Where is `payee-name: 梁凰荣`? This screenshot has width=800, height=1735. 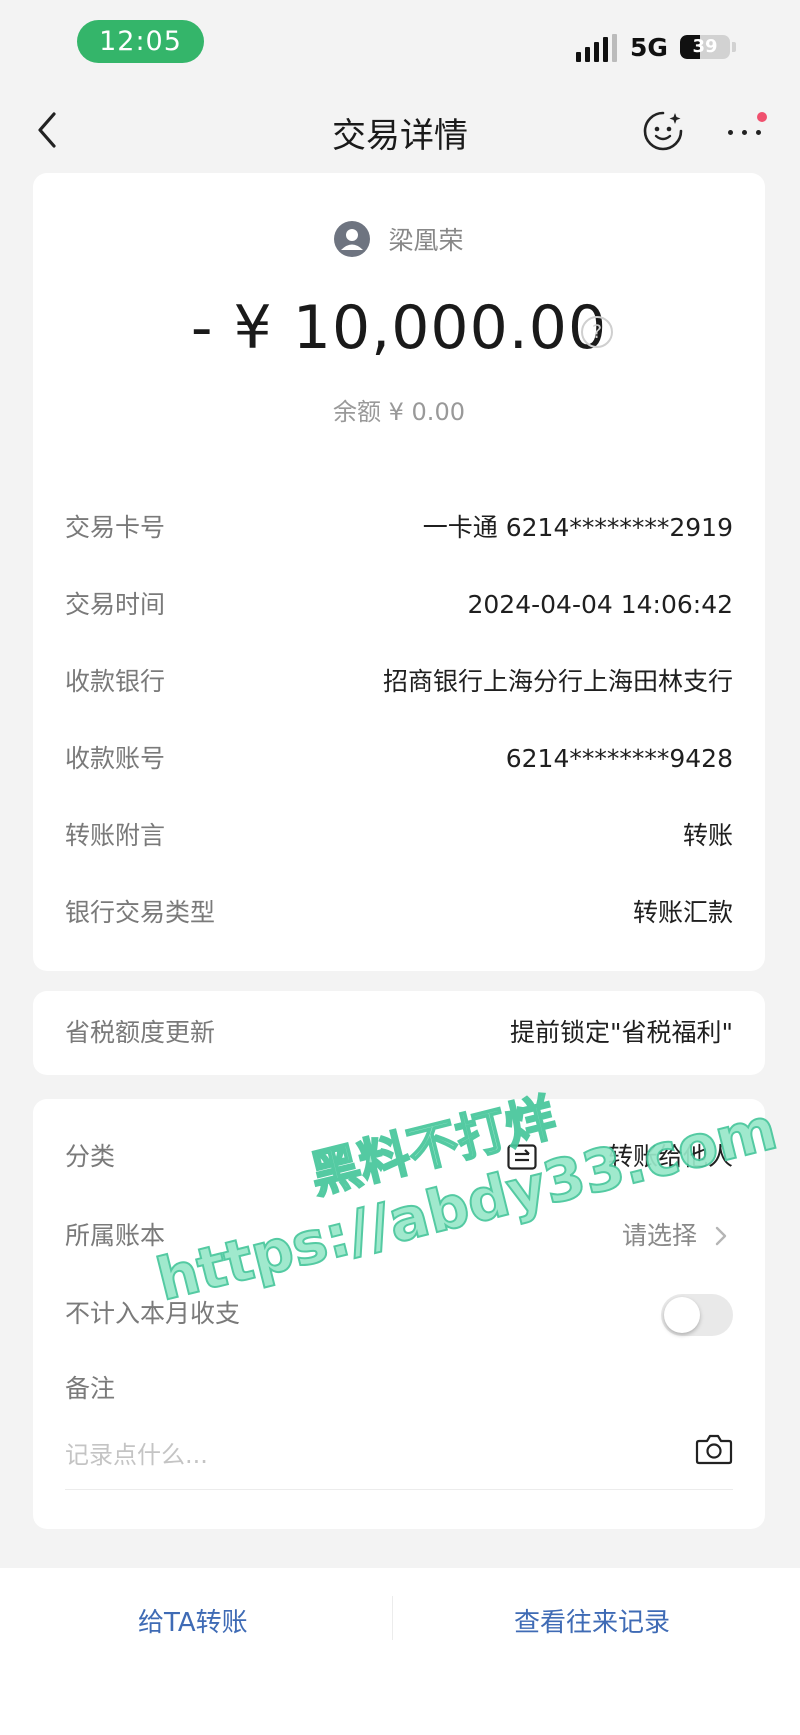 payee-name: 梁凰荣 is located at coordinates (426, 240).